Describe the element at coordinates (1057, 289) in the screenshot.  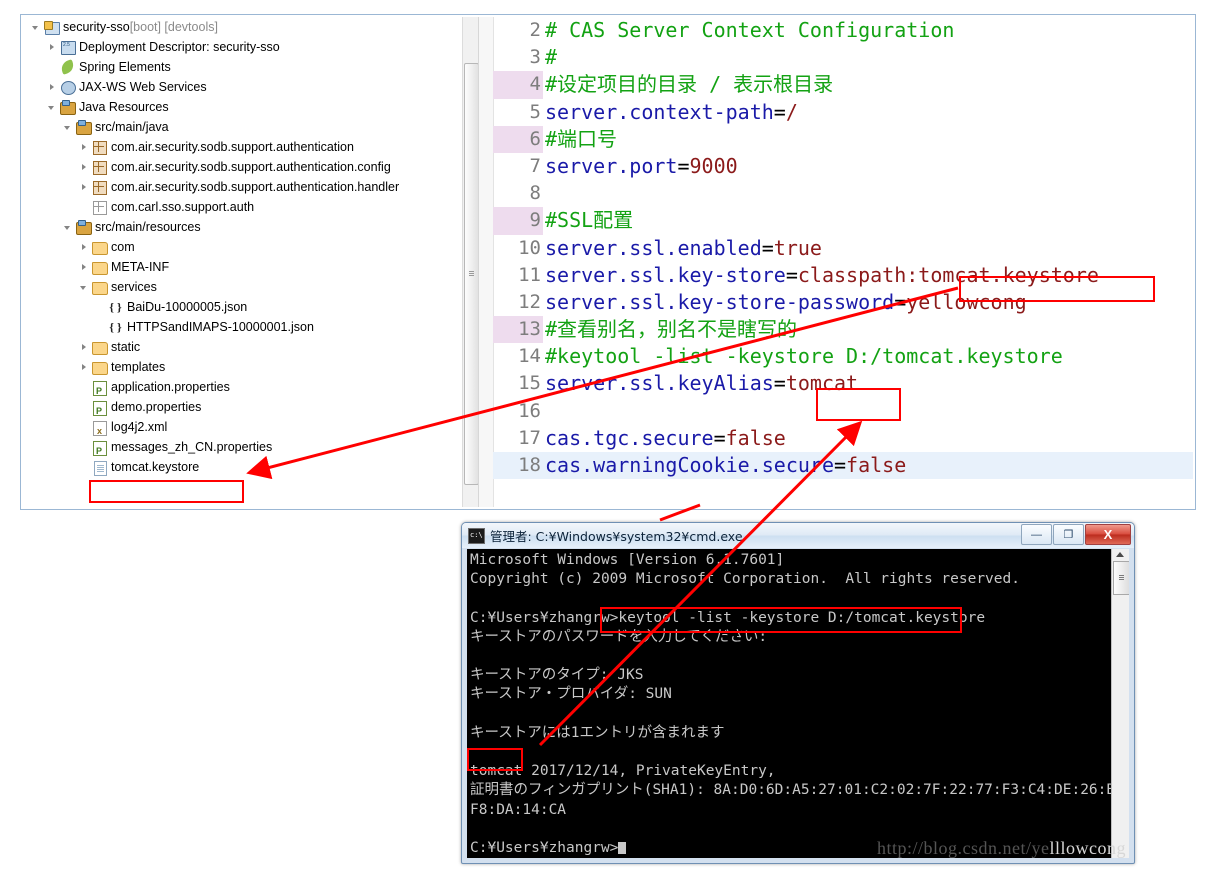
I see `tomcat-keystore-value-box` at that location.